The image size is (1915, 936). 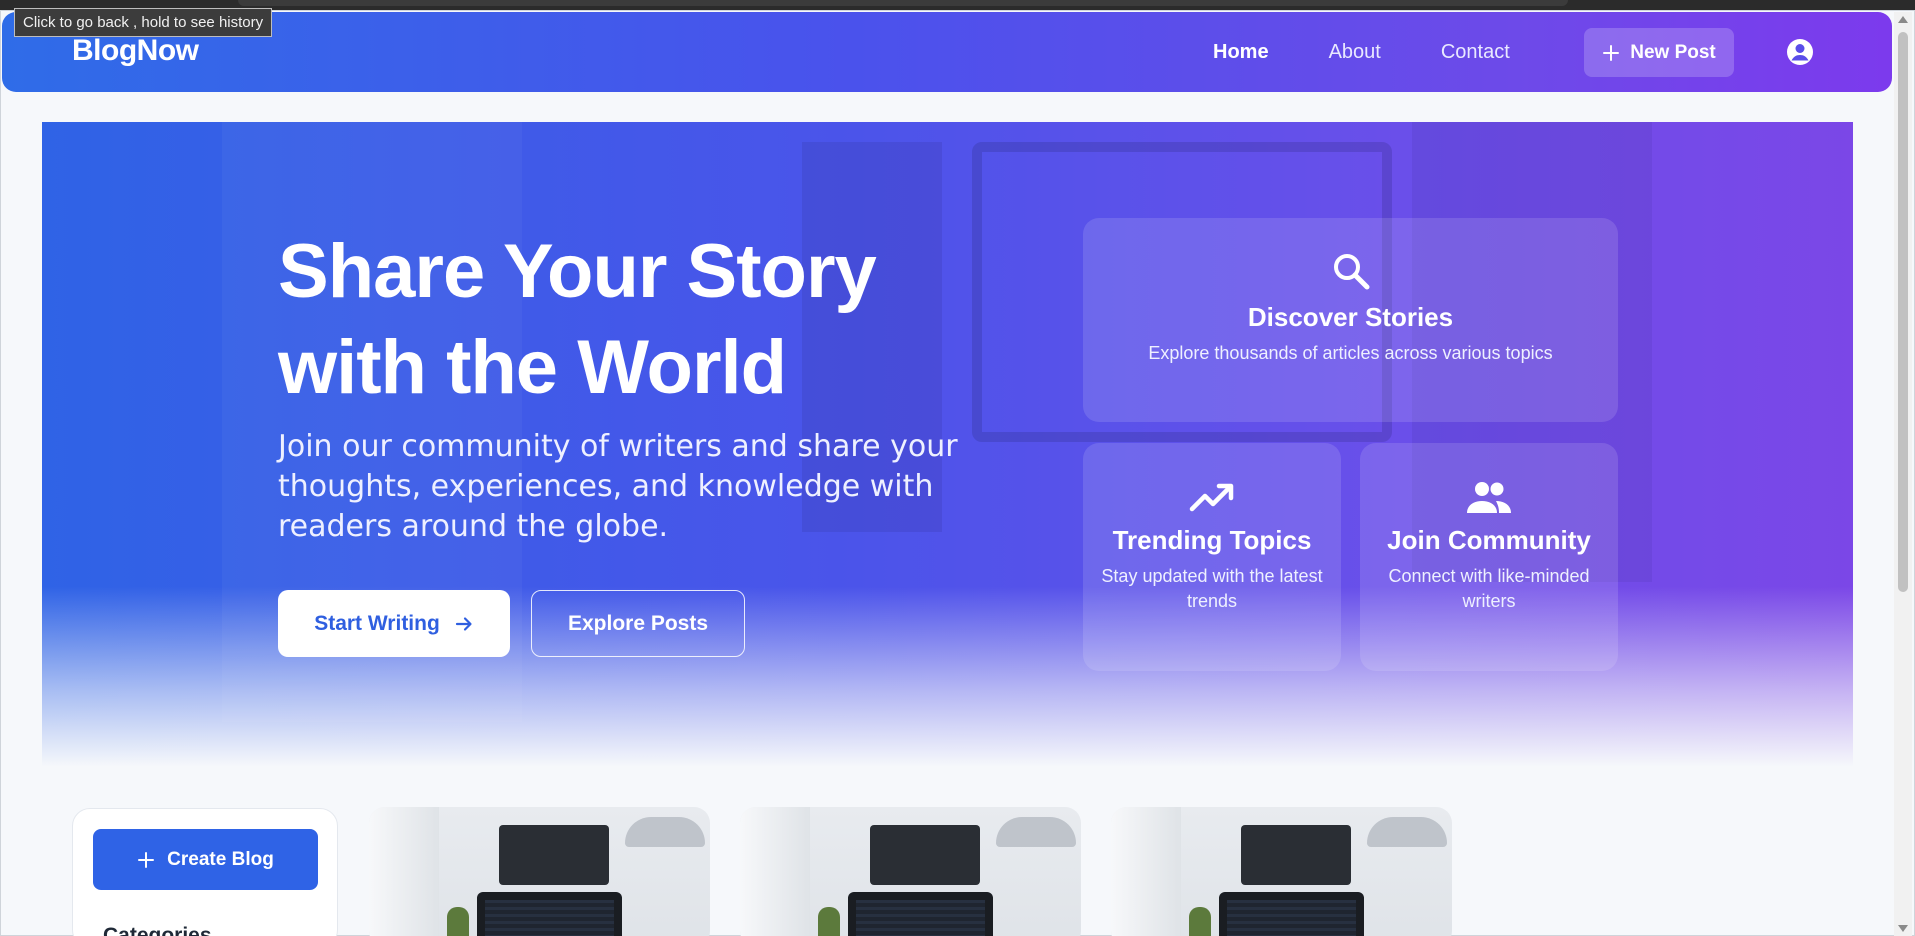 I want to click on feature-description: Connect with like-minded writers, so click(x=1489, y=588).